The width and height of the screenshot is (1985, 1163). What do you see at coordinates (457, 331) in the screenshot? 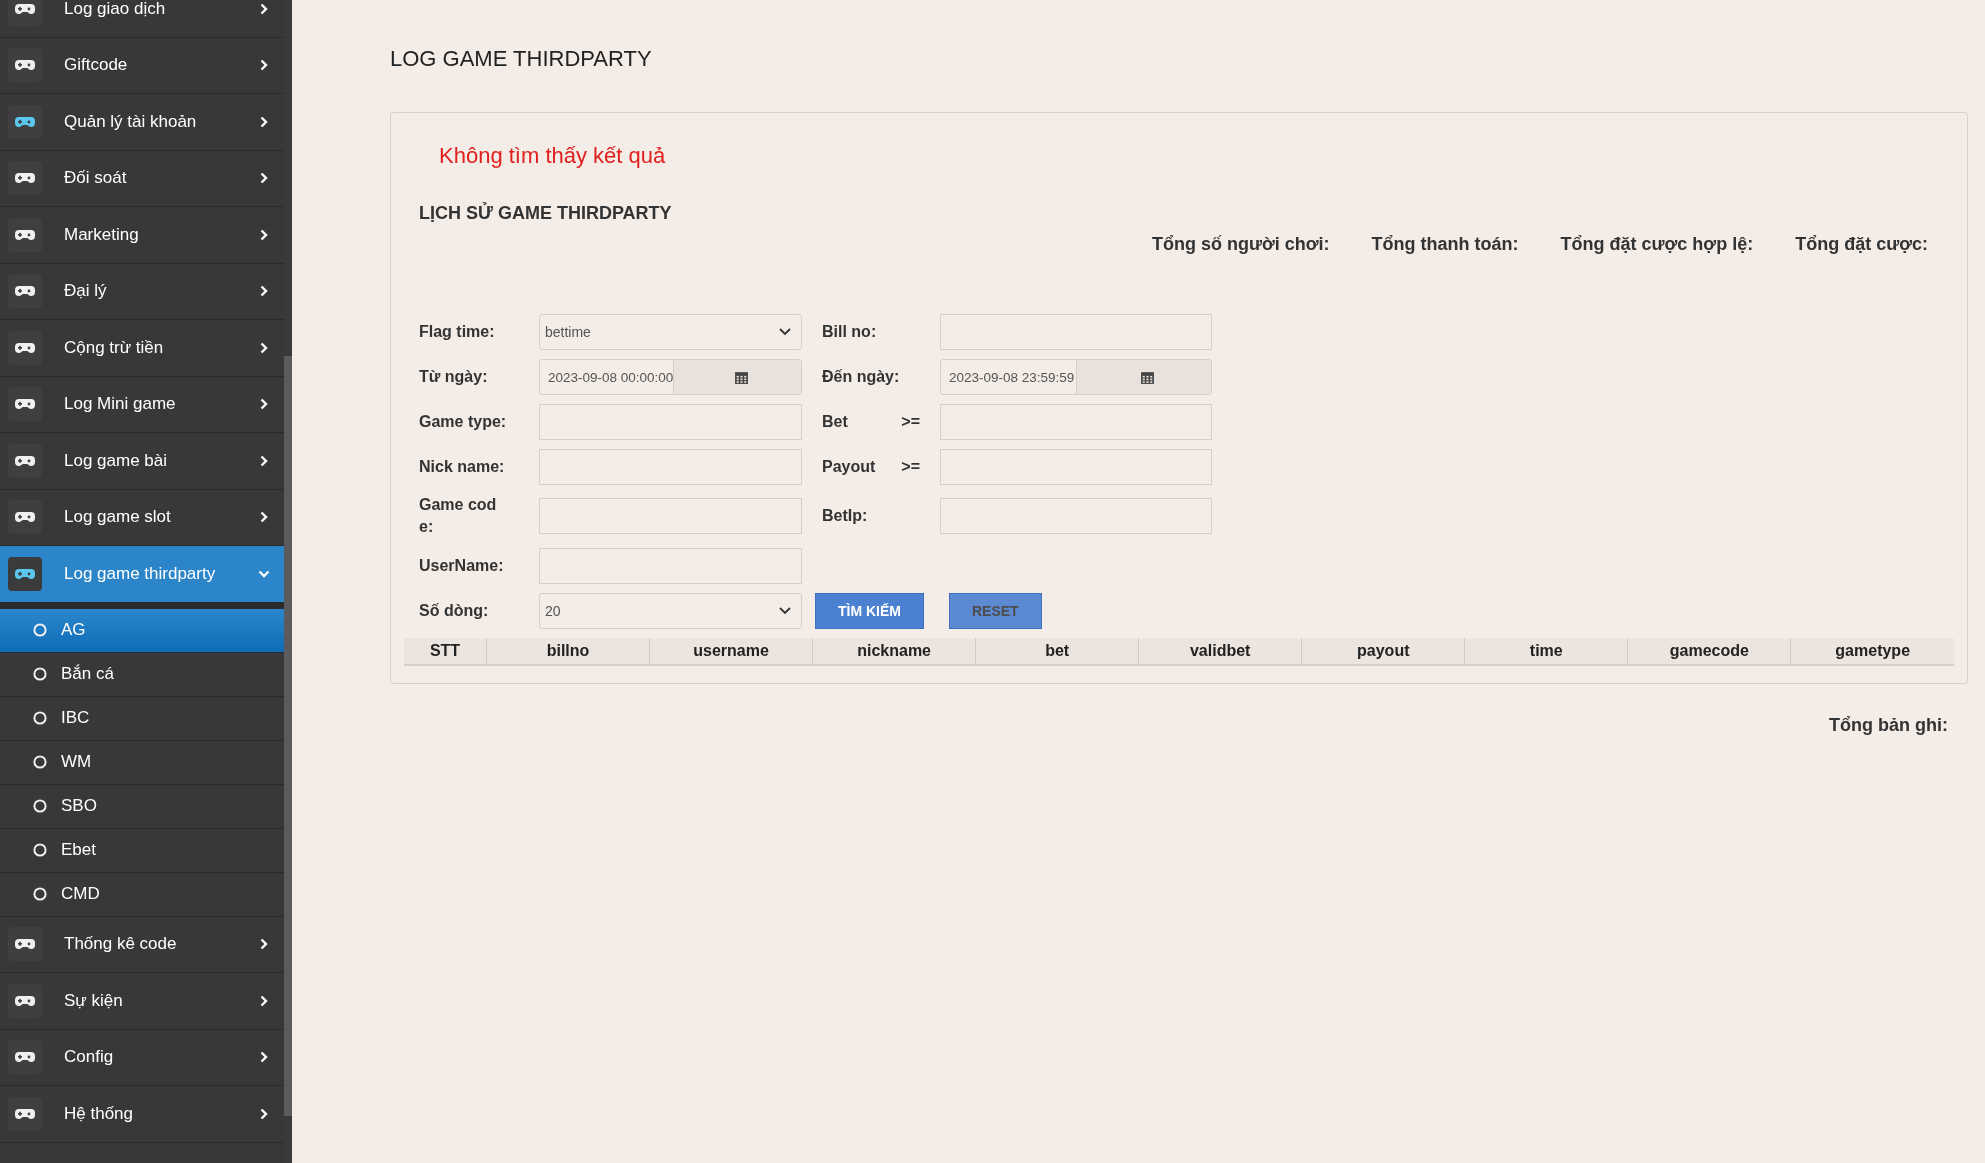
I see `field-label: Flag time:` at bounding box center [457, 331].